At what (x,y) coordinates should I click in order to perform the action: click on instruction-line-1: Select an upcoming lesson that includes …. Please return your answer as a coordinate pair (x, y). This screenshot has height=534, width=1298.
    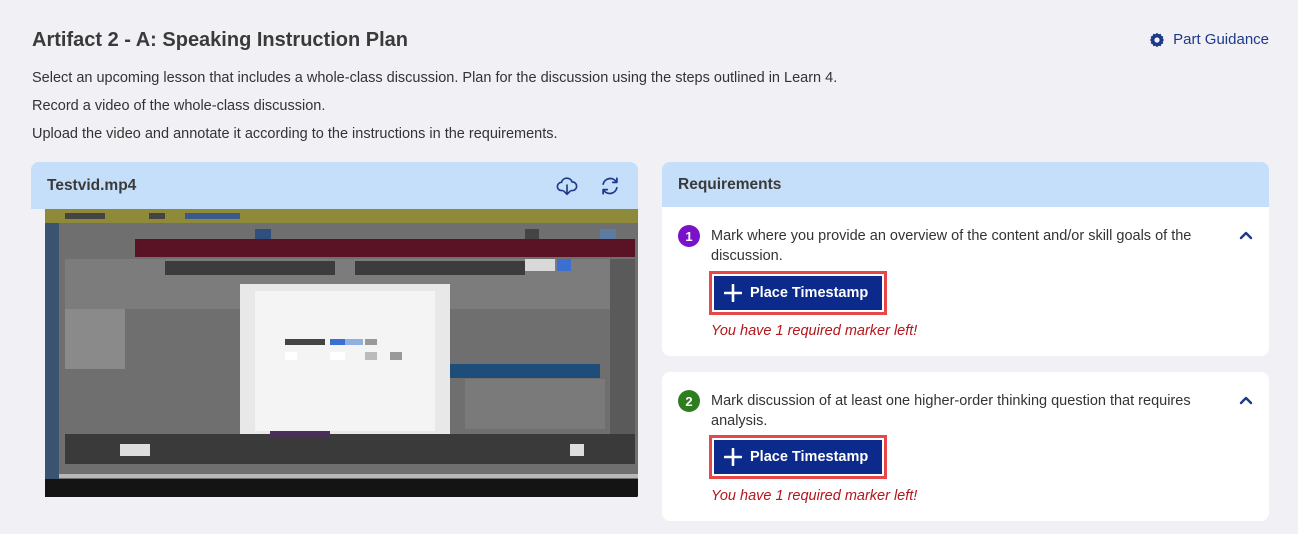
    Looking at the image, I should click on (435, 78).